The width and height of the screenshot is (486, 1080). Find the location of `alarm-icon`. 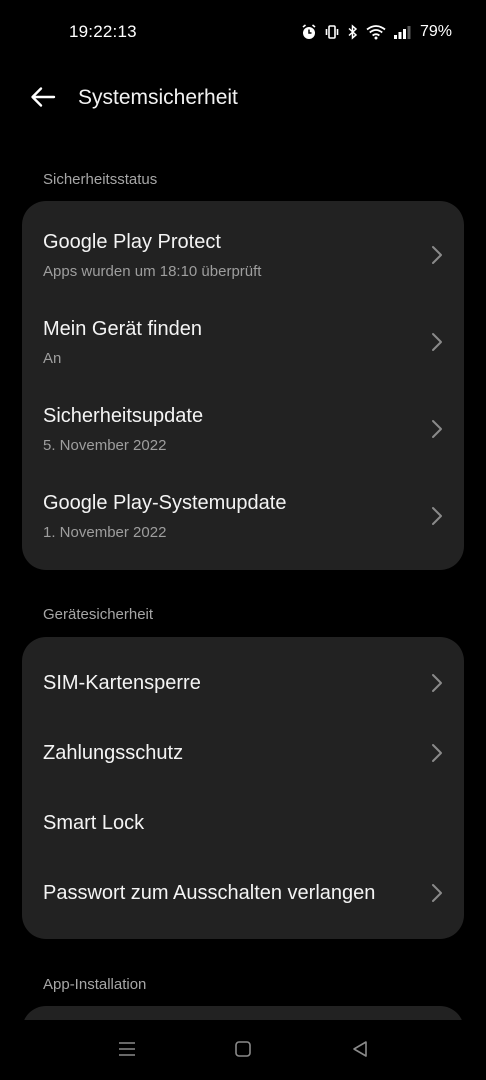

alarm-icon is located at coordinates (309, 32).